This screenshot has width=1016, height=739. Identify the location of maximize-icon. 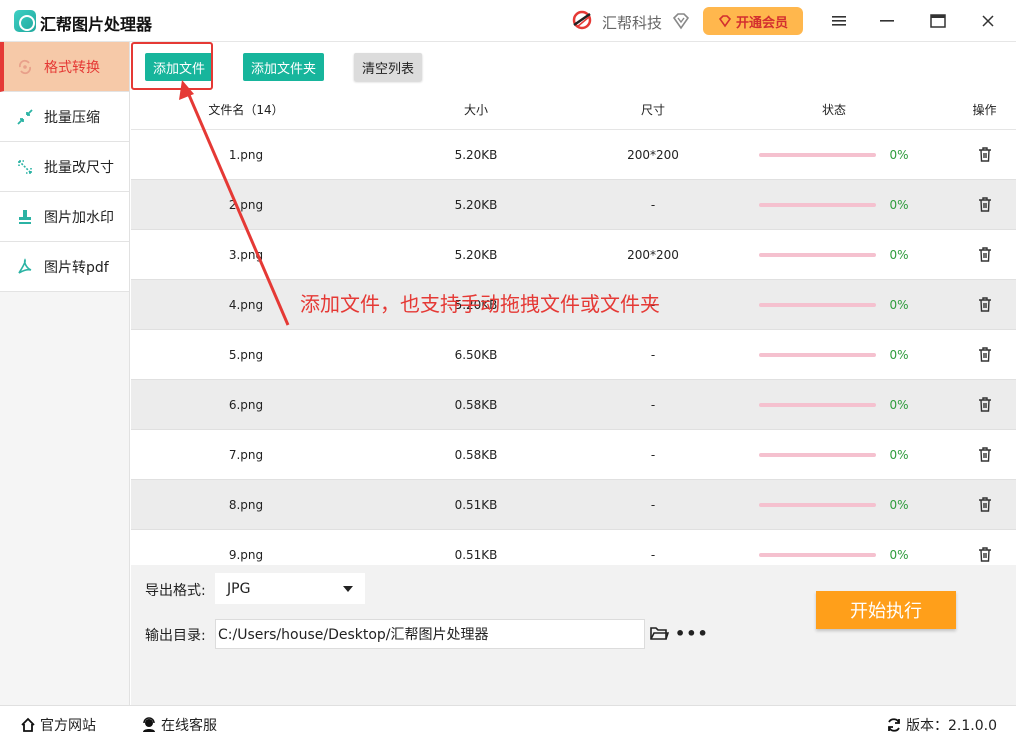
(938, 21).